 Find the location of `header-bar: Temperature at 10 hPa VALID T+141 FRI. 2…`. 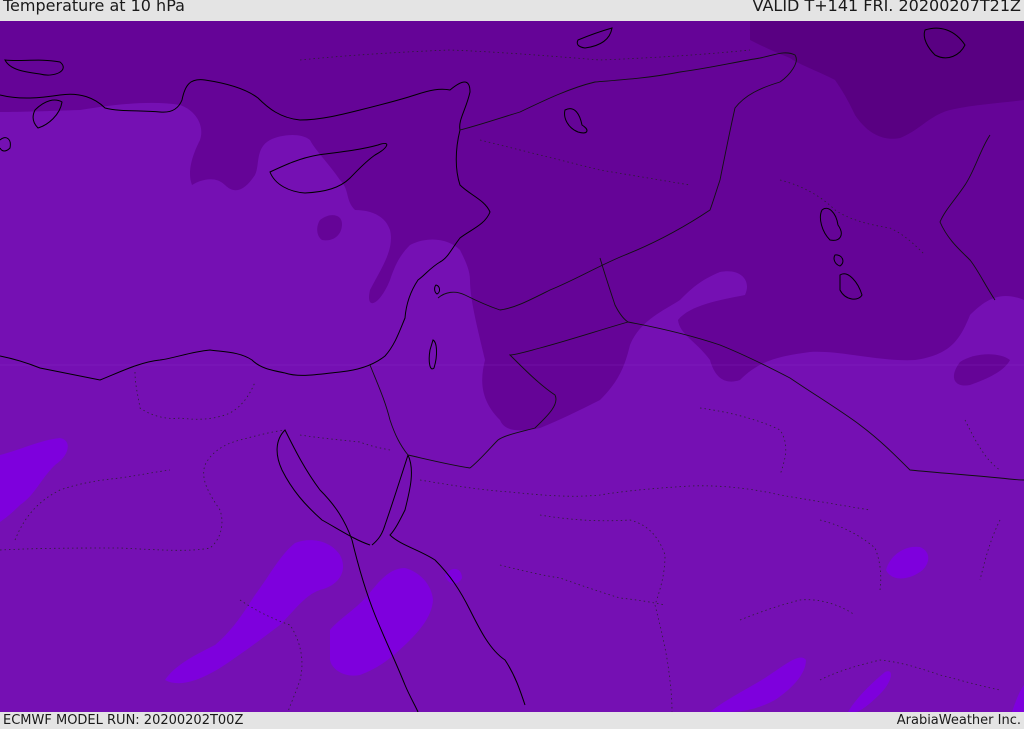

header-bar: Temperature at 10 hPa VALID T+141 FRI. 2… is located at coordinates (512, 10).